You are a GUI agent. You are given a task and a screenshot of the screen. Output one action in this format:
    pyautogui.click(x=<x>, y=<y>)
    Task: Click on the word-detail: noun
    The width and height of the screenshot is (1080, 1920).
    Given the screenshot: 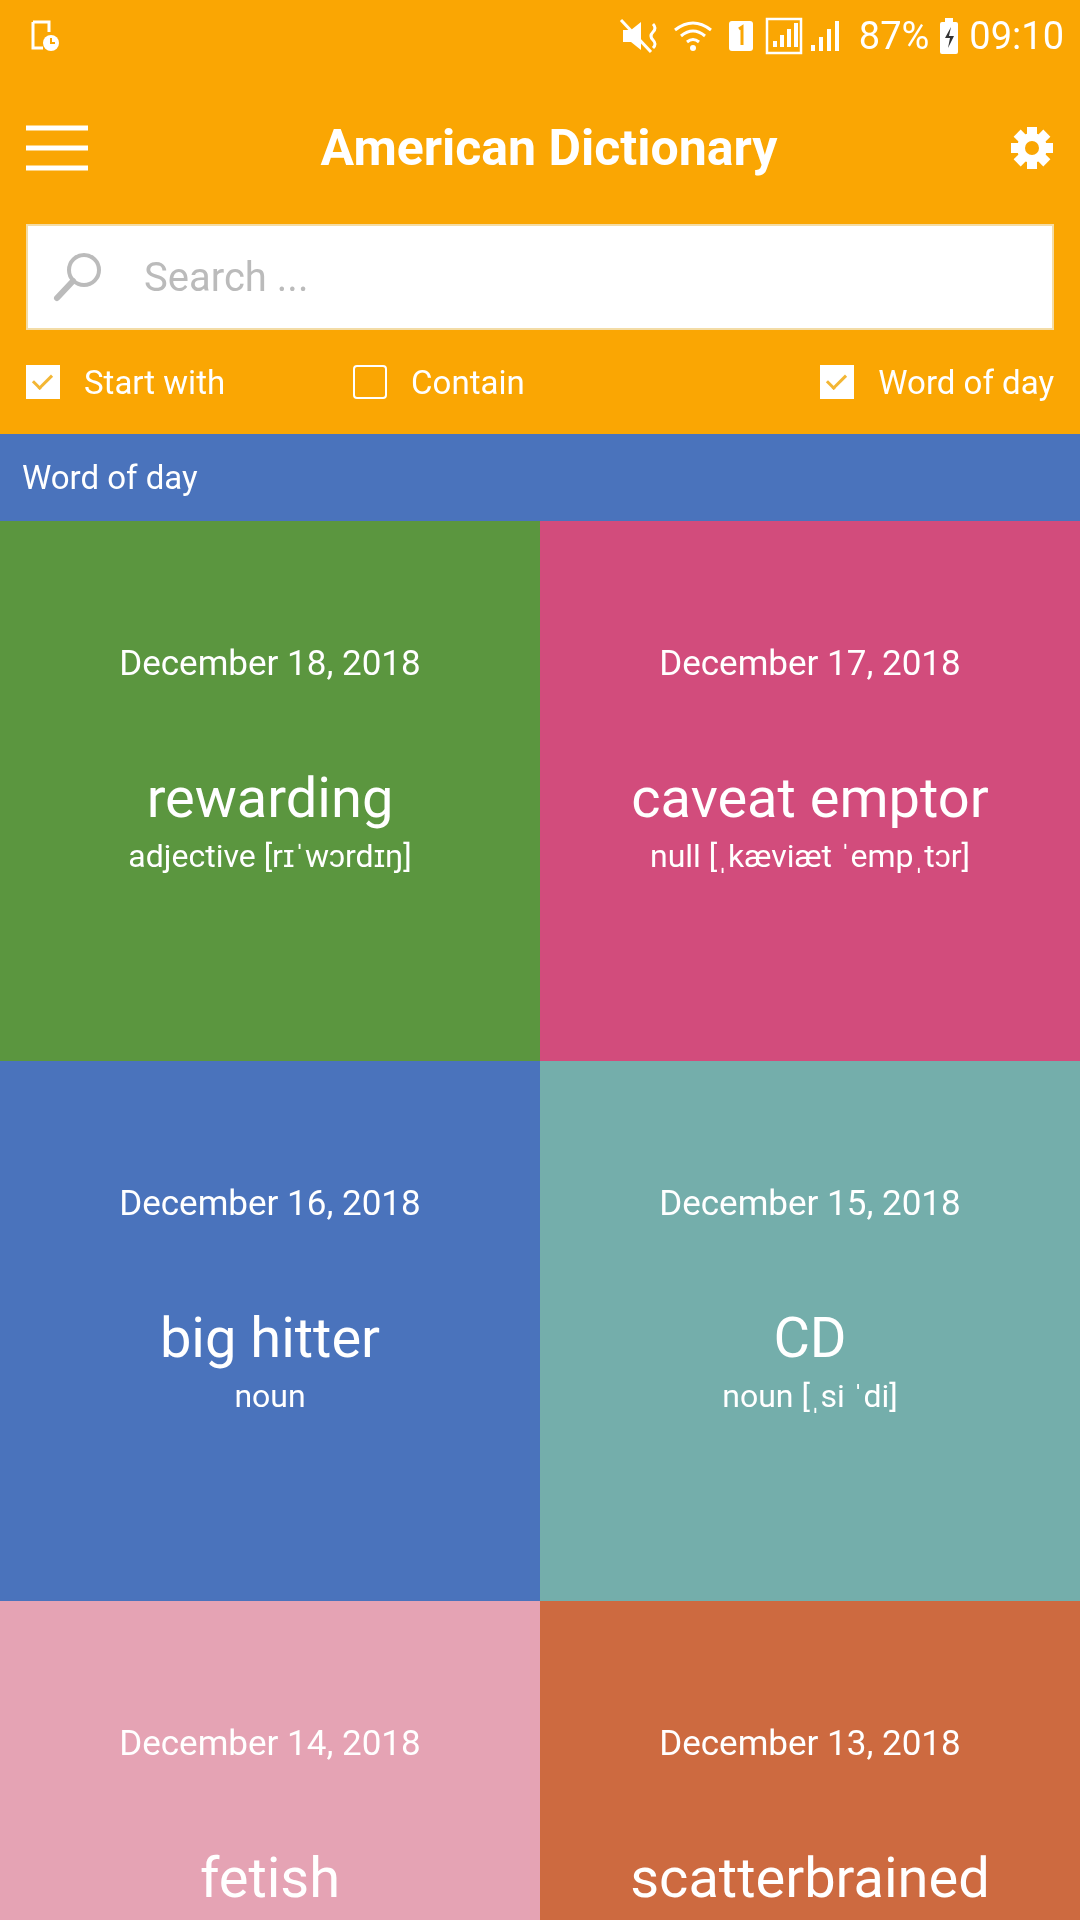 What is the action you would take?
    pyautogui.click(x=270, y=1396)
    